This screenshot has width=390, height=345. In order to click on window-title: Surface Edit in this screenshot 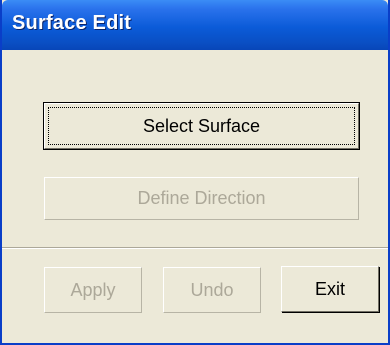, I will do `click(72, 23)`.